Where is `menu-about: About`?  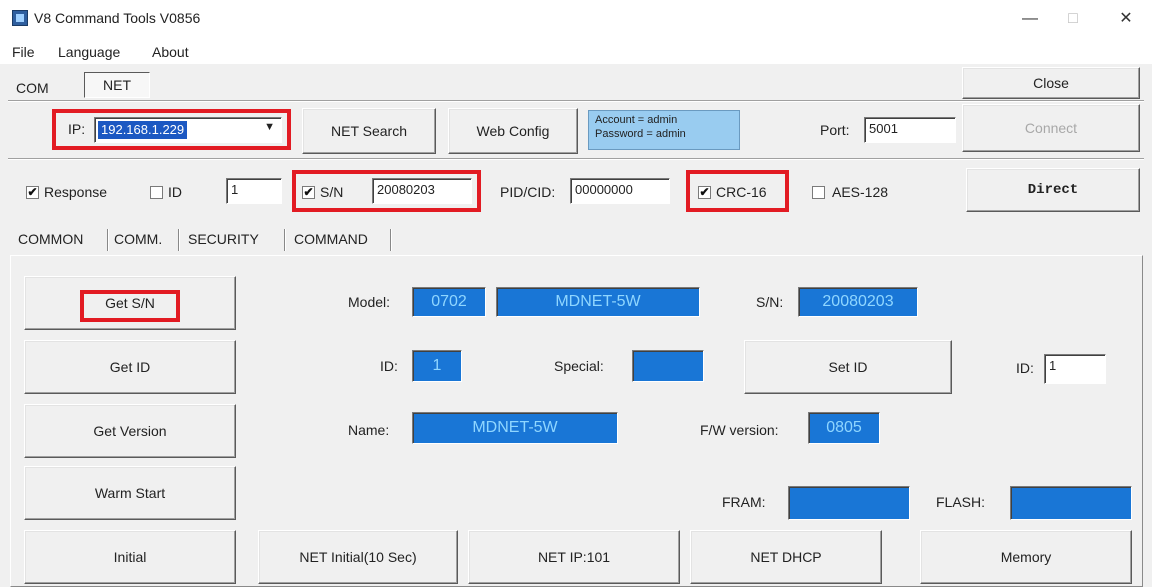 menu-about: About is located at coordinates (170, 52).